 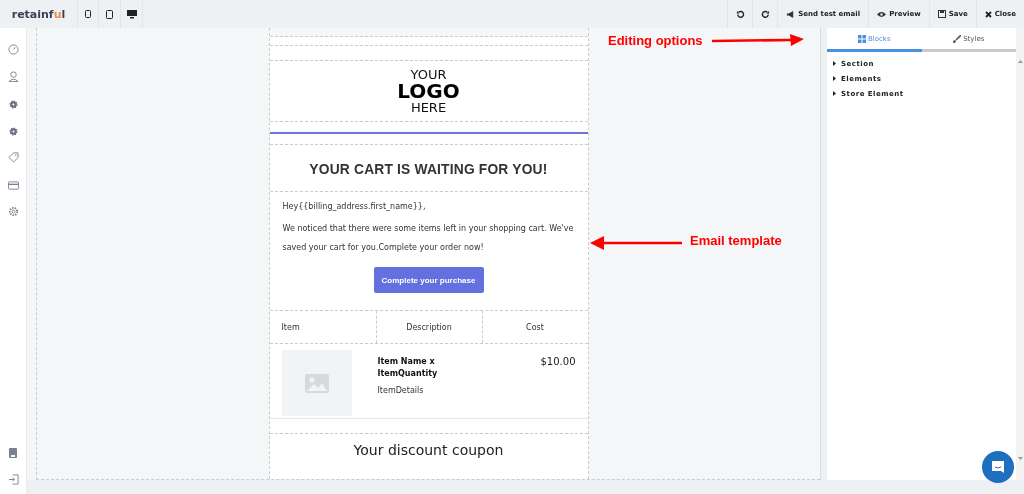 I want to click on brush-icon, so click(x=957, y=38).